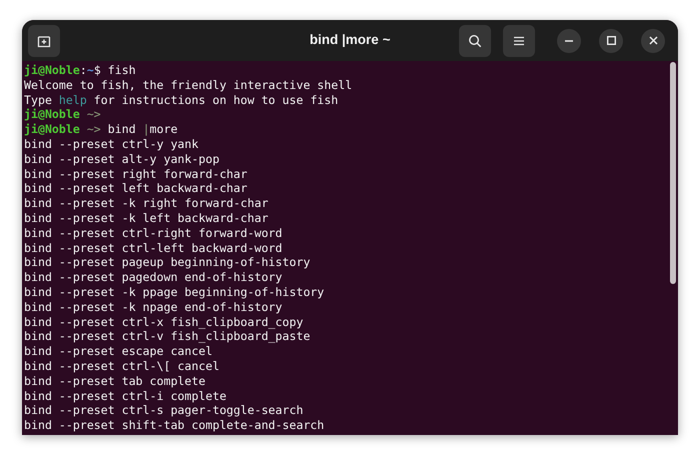  I want to click on terminal-line: bind --preset left backward-char, so click(136, 188).